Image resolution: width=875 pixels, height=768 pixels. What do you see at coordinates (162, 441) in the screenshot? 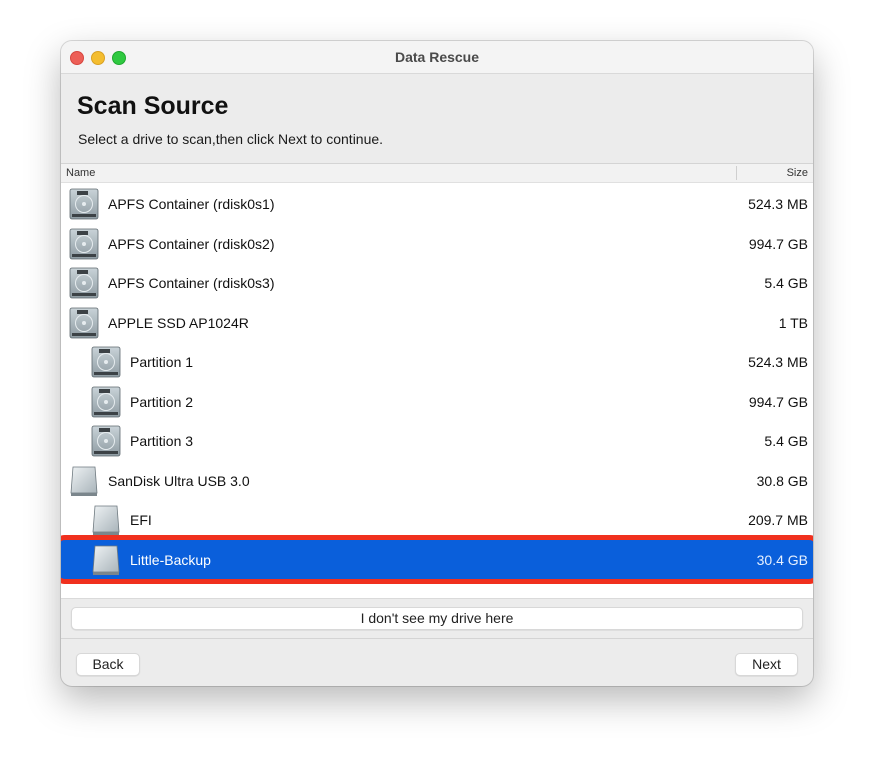
I see `drive-name: Partition 3` at bounding box center [162, 441].